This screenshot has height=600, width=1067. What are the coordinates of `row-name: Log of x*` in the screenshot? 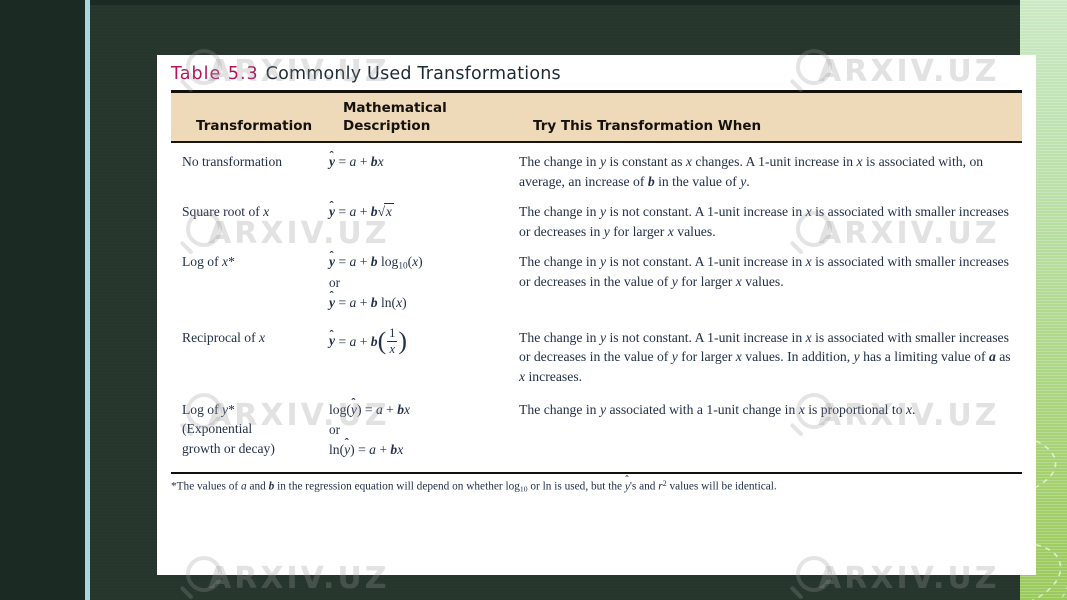 It's located at (208, 262).